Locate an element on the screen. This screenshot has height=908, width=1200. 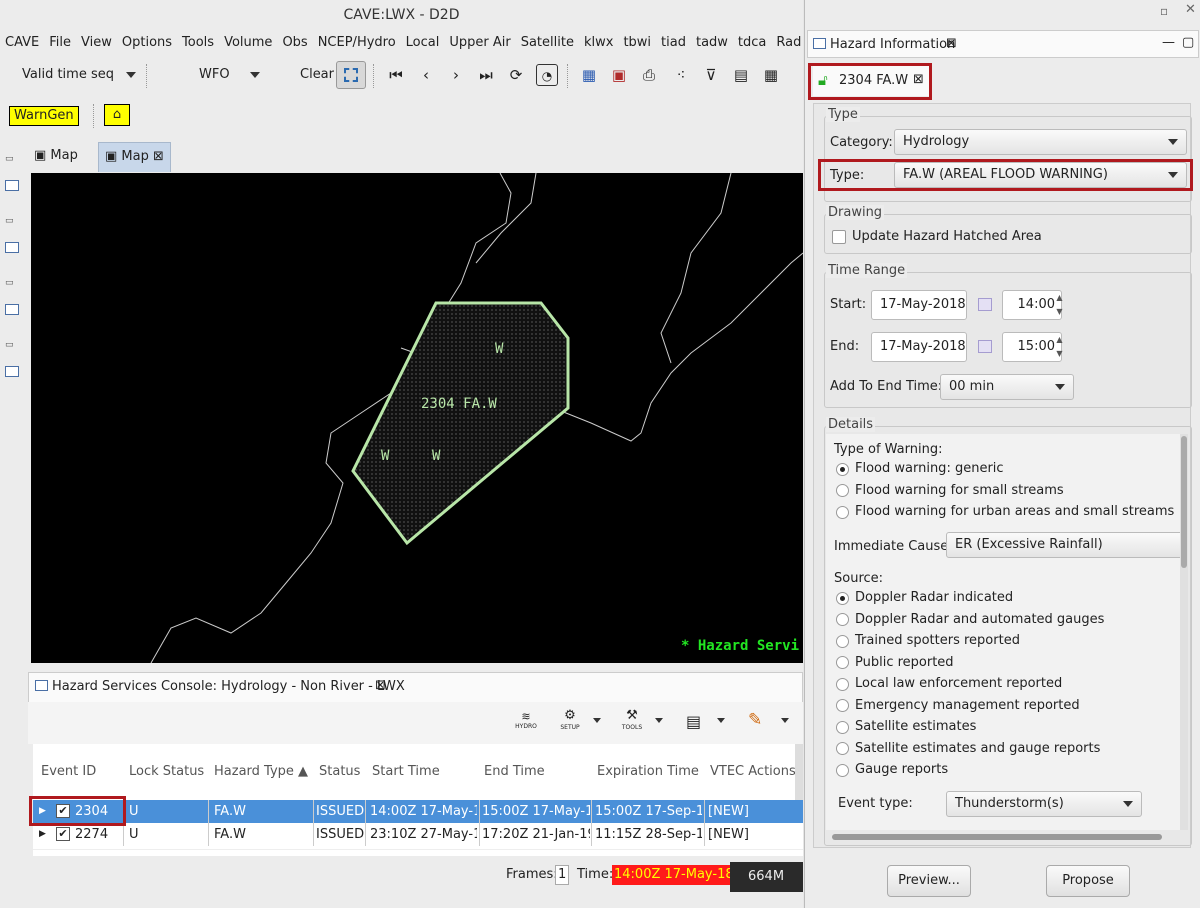
add-end-select: 00 min is located at coordinates (1007, 387).